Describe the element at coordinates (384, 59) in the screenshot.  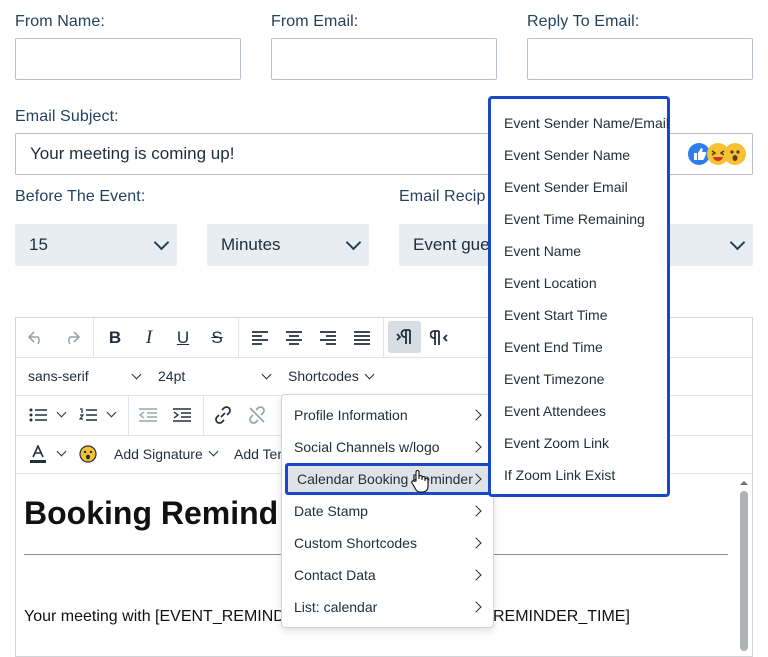
I see `from-email-input` at that location.